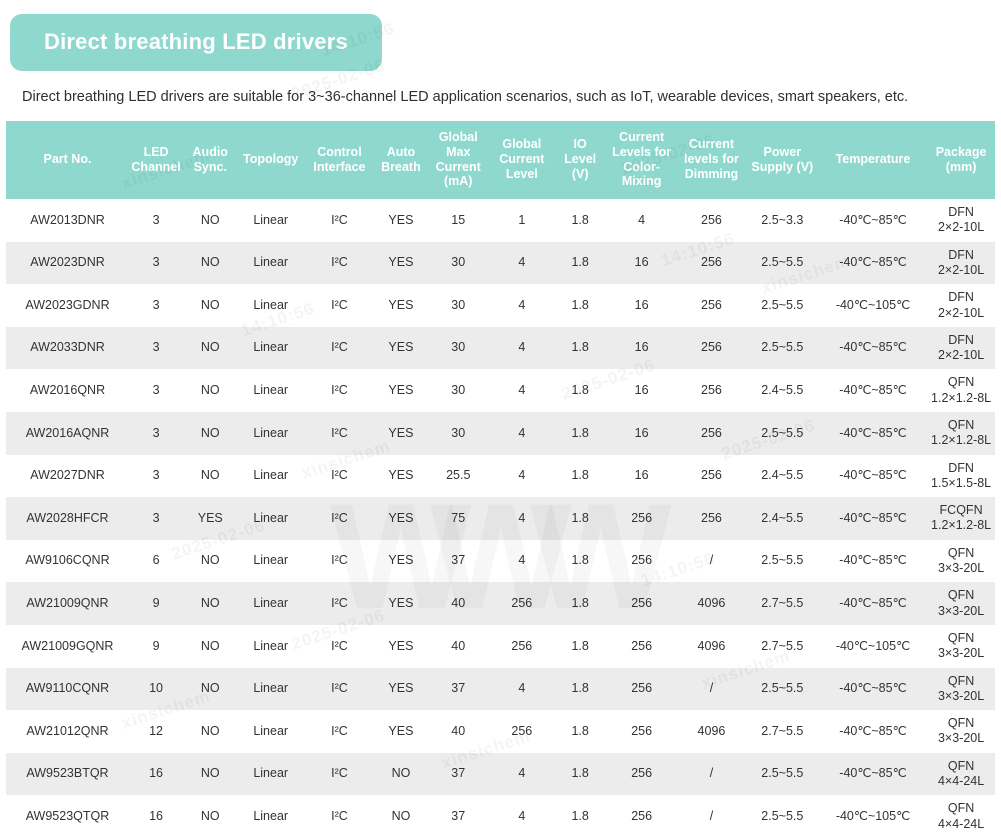 This screenshot has height=838, width=1001. What do you see at coordinates (500, 36) in the screenshot?
I see `banner-container: Direct breathing LED drivers` at bounding box center [500, 36].